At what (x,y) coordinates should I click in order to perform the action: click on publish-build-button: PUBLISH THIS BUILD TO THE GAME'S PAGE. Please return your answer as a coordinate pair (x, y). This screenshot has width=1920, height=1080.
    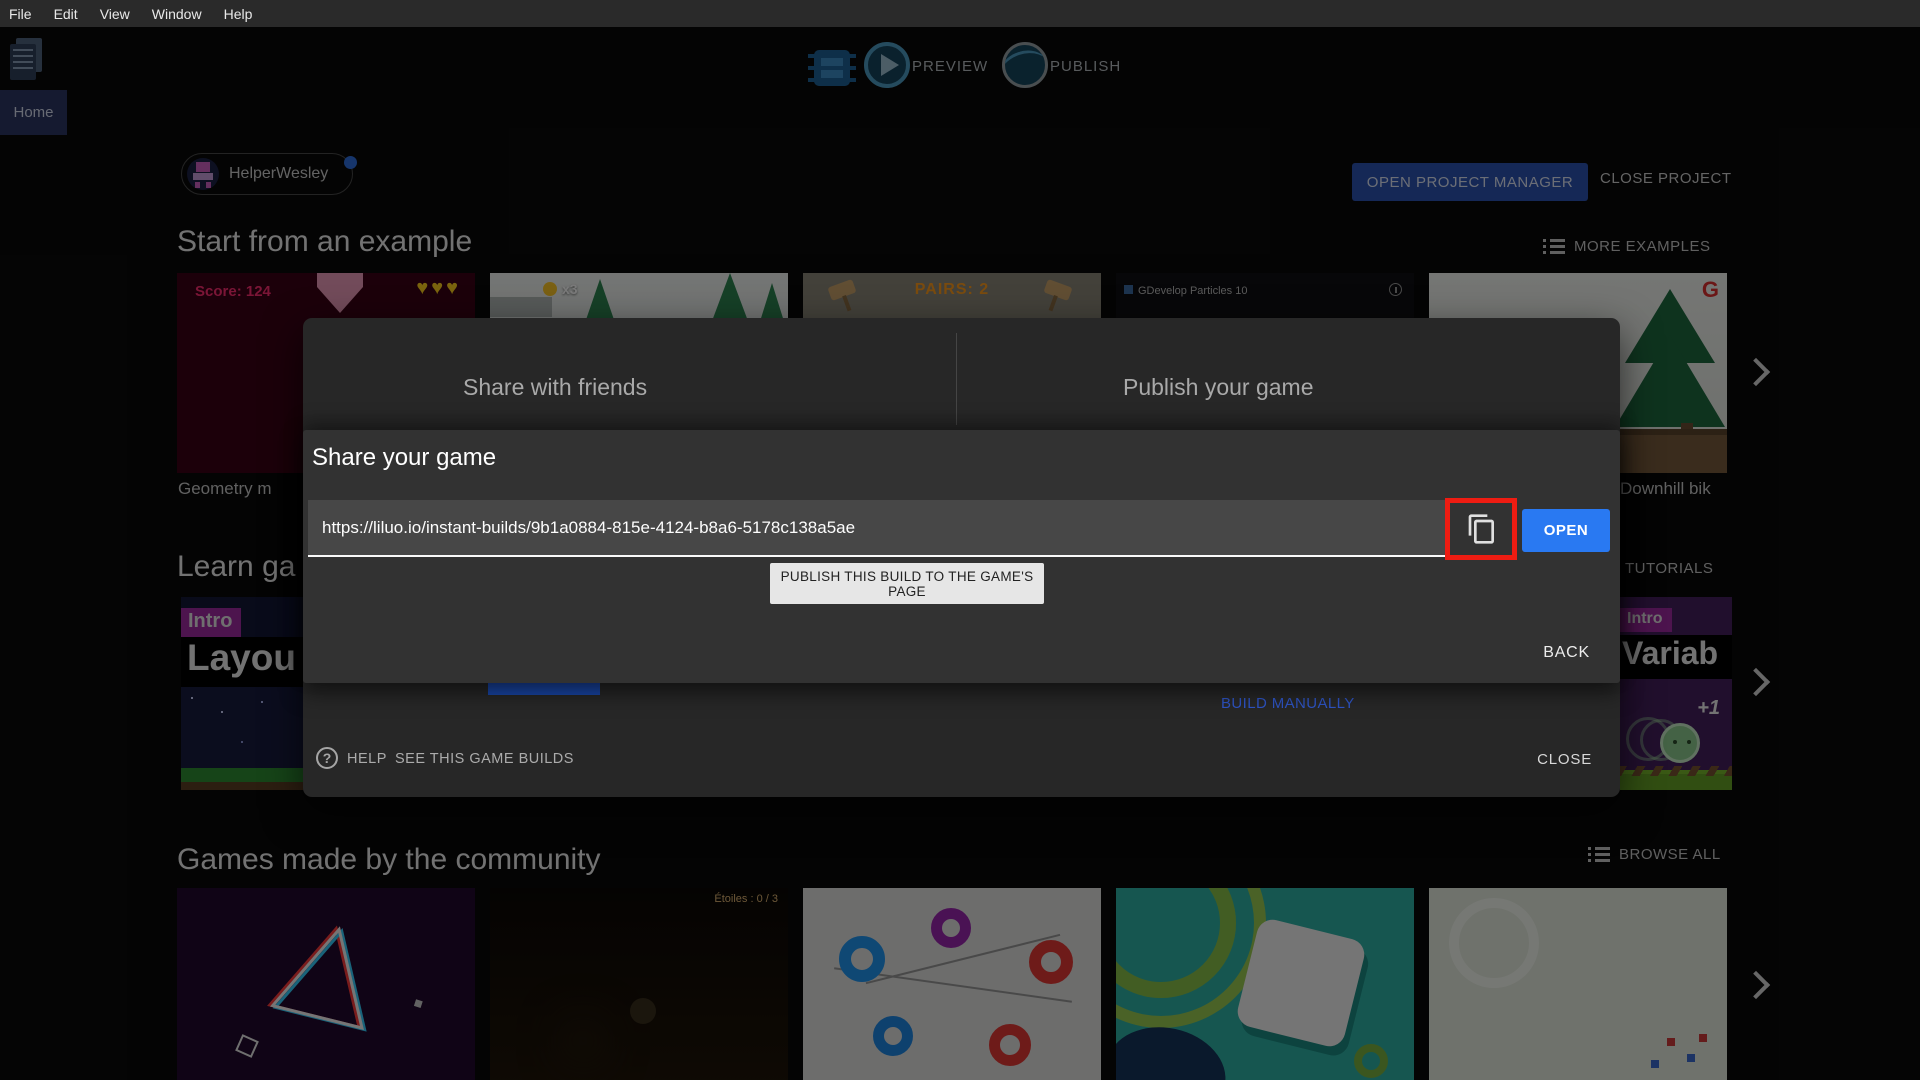
    Looking at the image, I should click on (907, 583).